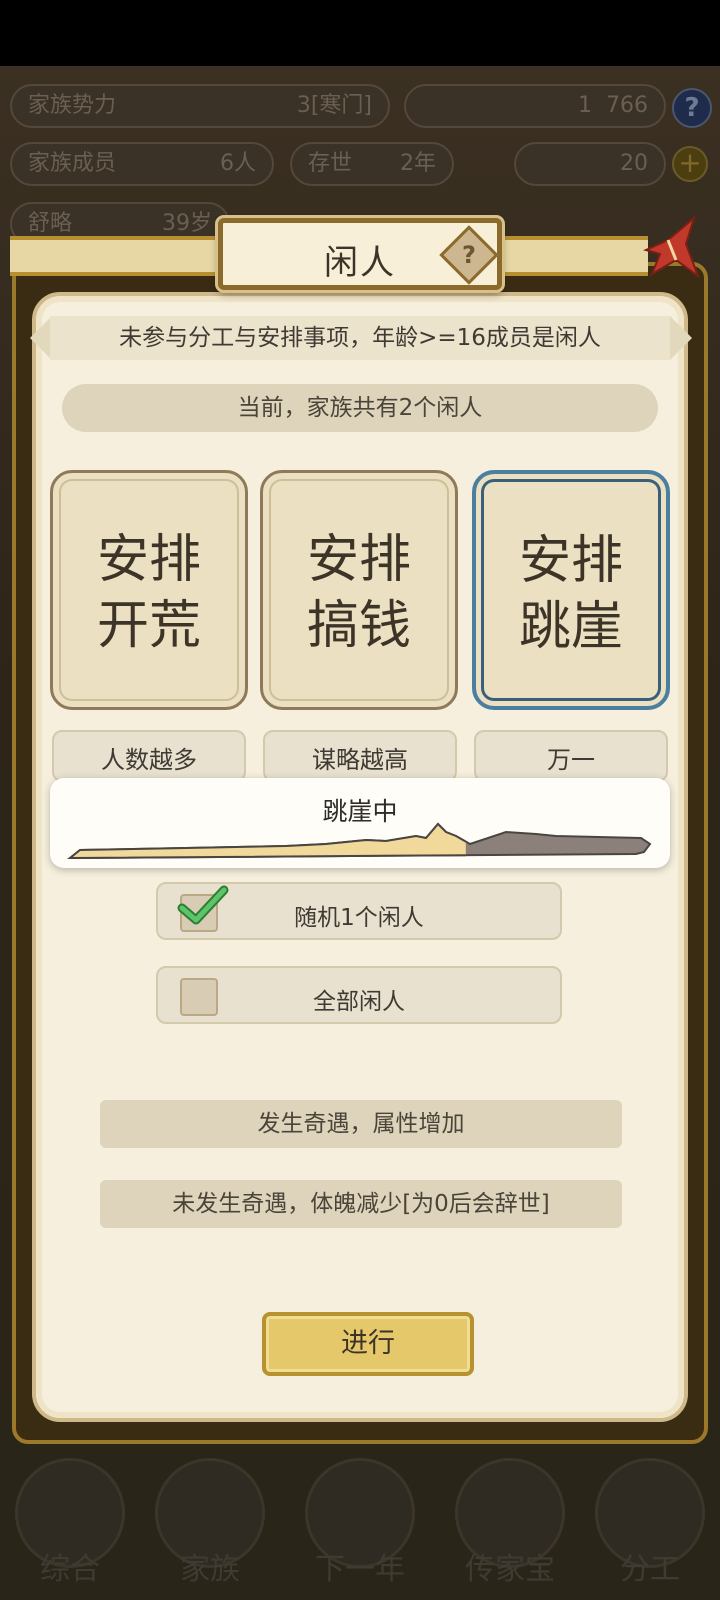 The image size is (720, 1600). I want to click on bg-survive-label: 存世, so click(330, 163).